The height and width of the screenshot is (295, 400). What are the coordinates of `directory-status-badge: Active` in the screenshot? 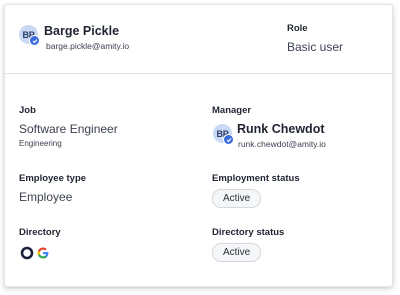 It's located at (237, 252).